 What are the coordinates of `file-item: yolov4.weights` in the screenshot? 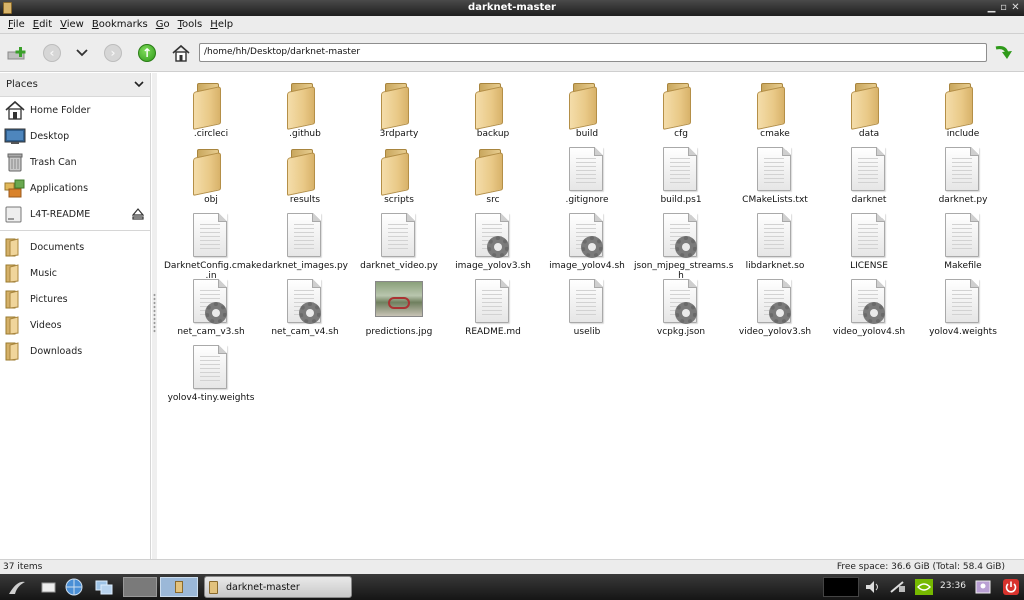 It's located at (963, 307).